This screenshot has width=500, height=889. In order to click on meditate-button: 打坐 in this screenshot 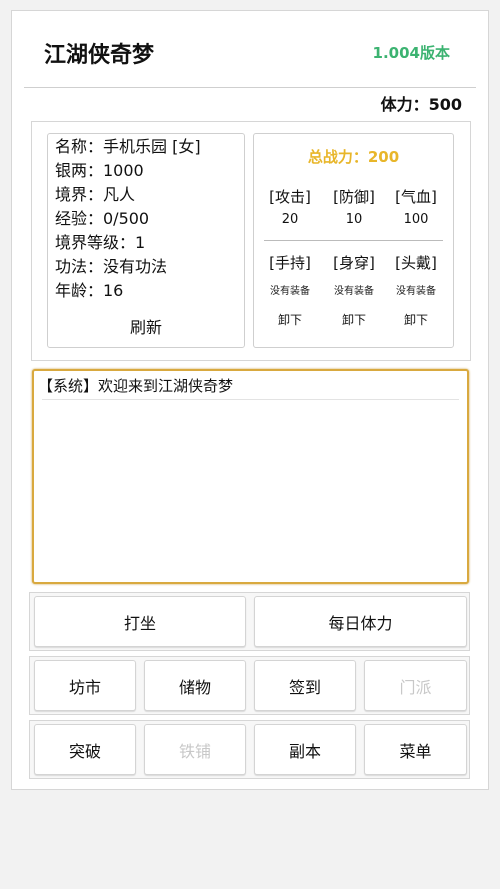, I will do `click(140, 621)`.